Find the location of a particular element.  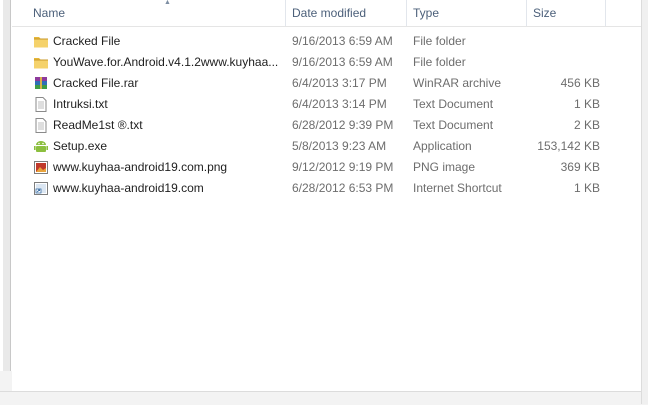

column-divider is located at coordinates (605, 13).